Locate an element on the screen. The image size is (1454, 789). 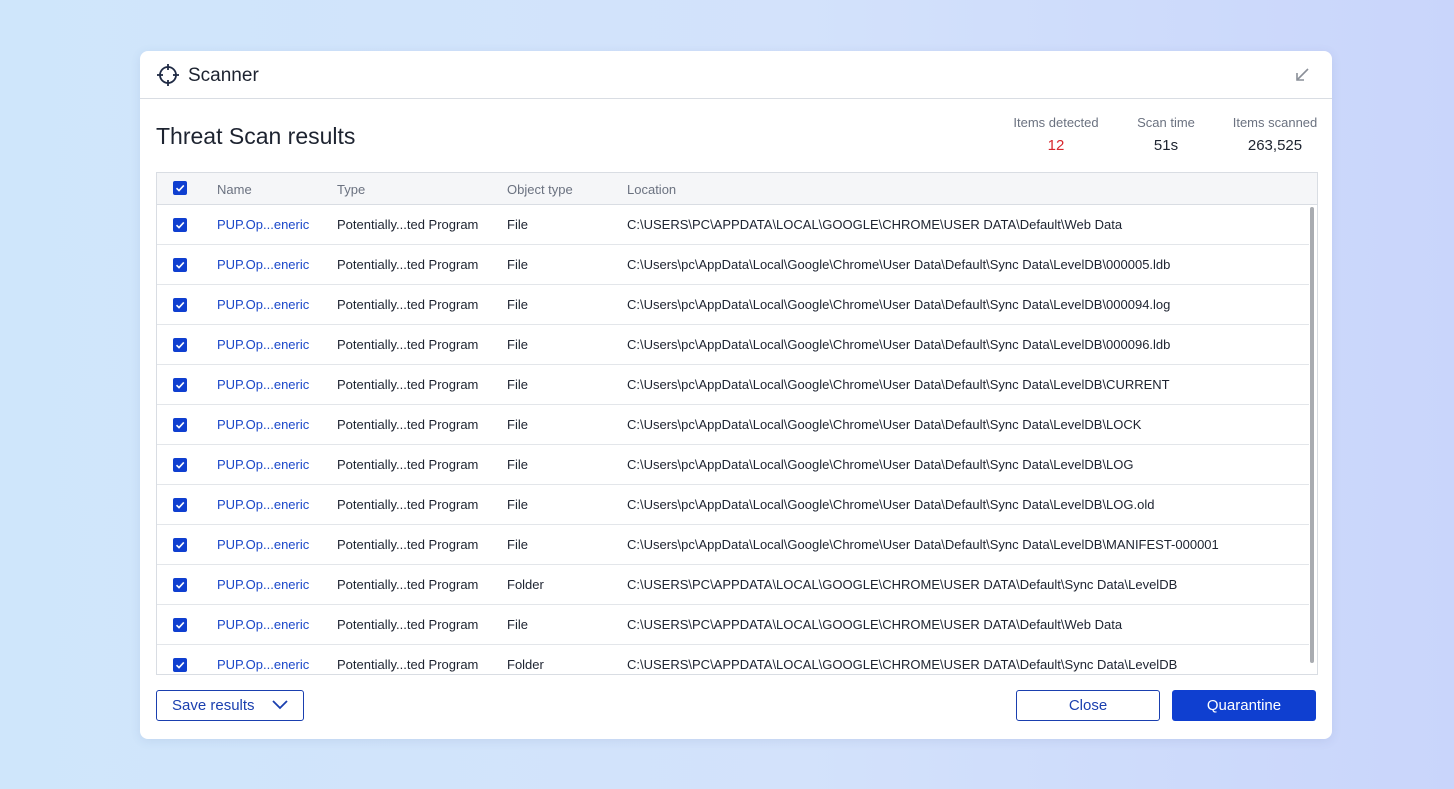
page-title: Threat Scan results is located at coordinates (256, 136).